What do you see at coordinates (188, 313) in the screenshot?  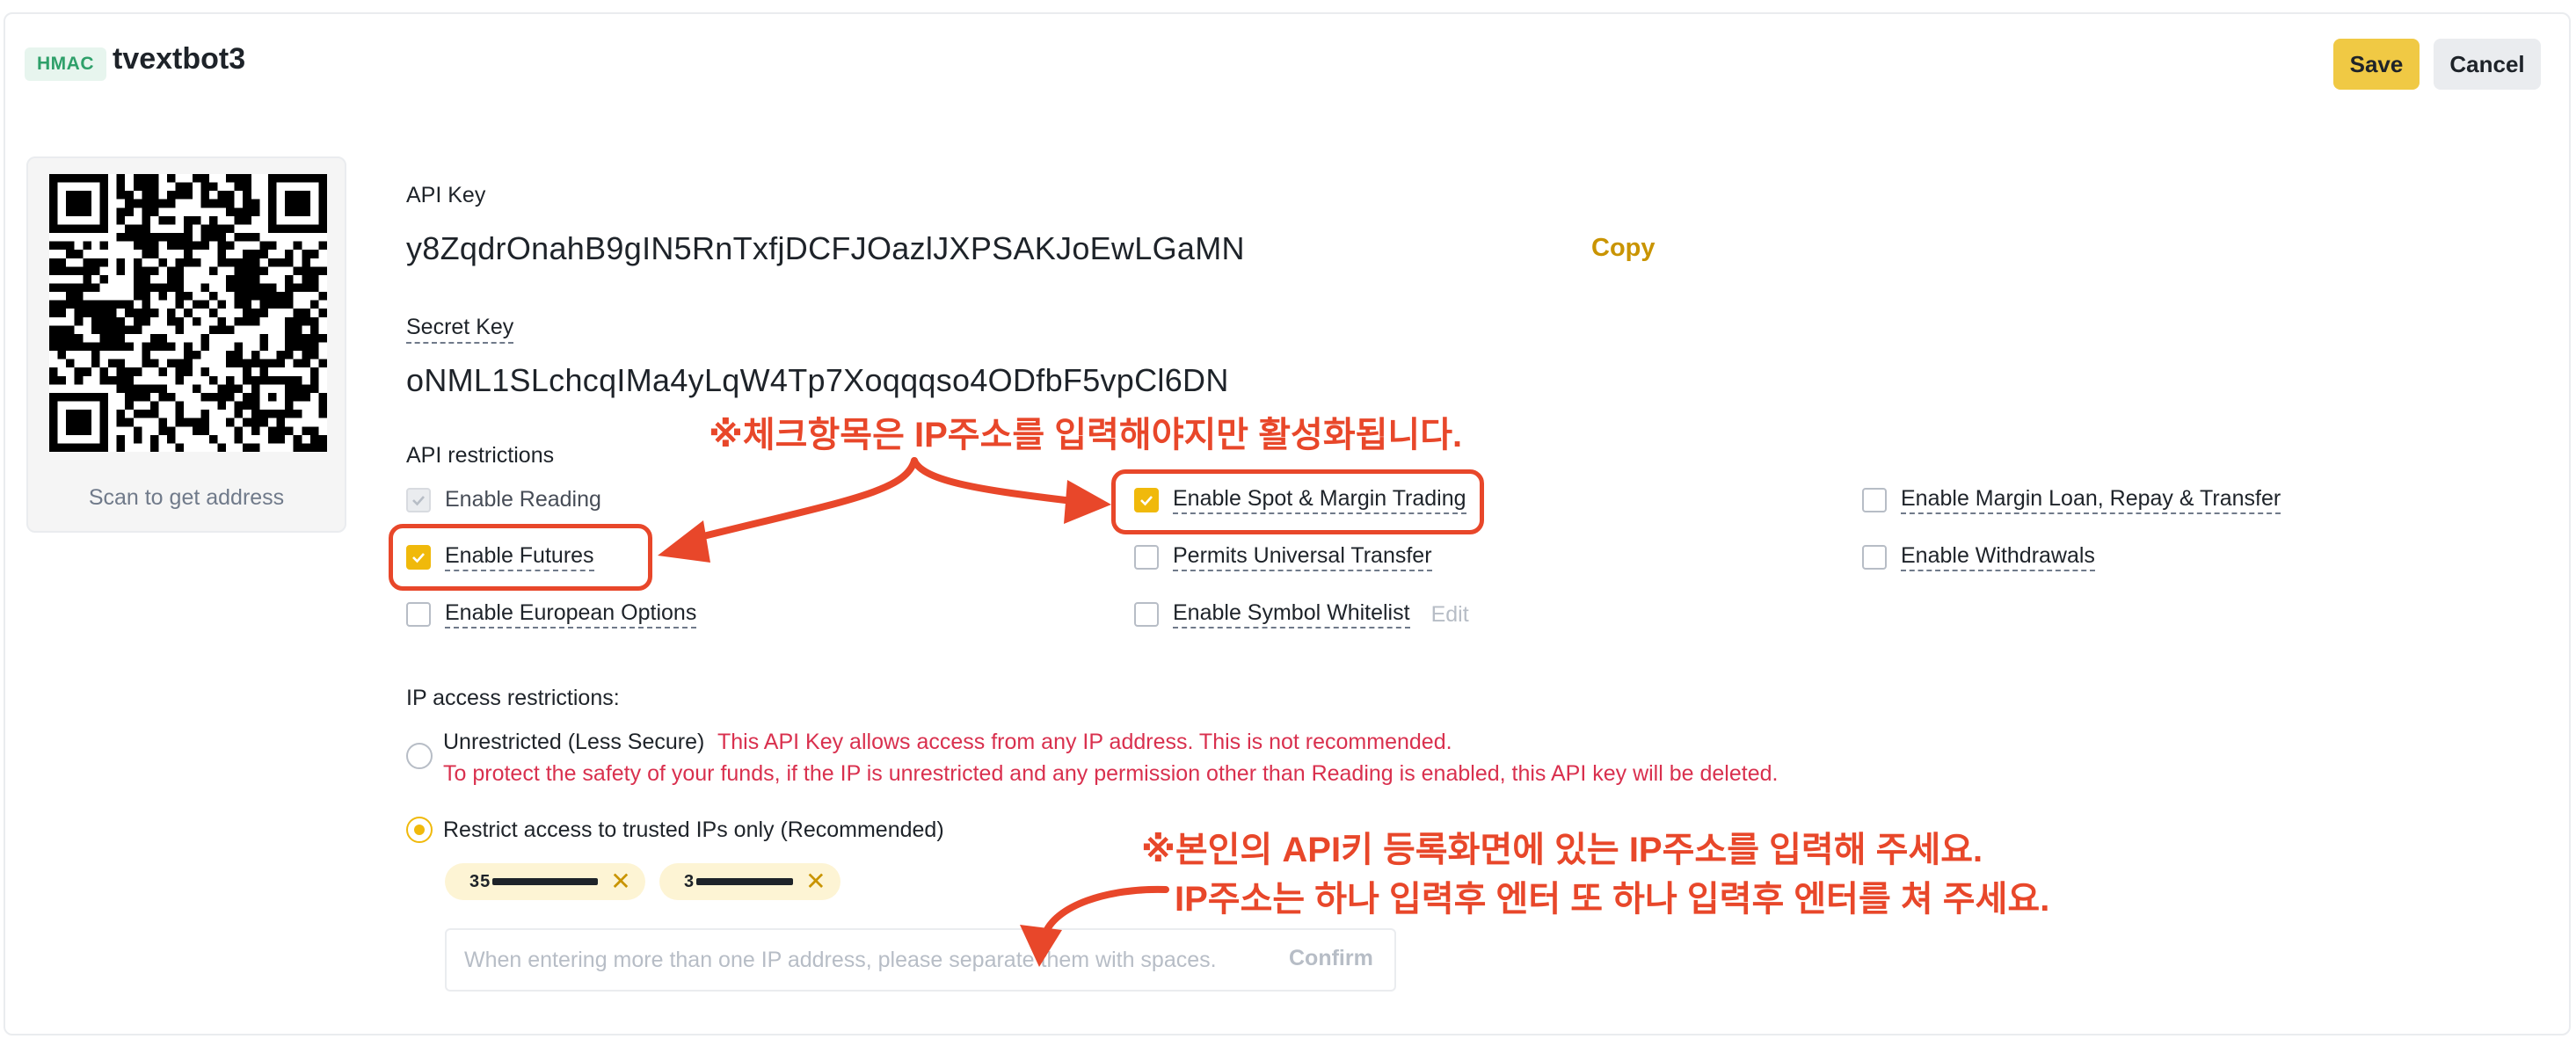 I see `qr-code-image` at bounding box center [188, 313].